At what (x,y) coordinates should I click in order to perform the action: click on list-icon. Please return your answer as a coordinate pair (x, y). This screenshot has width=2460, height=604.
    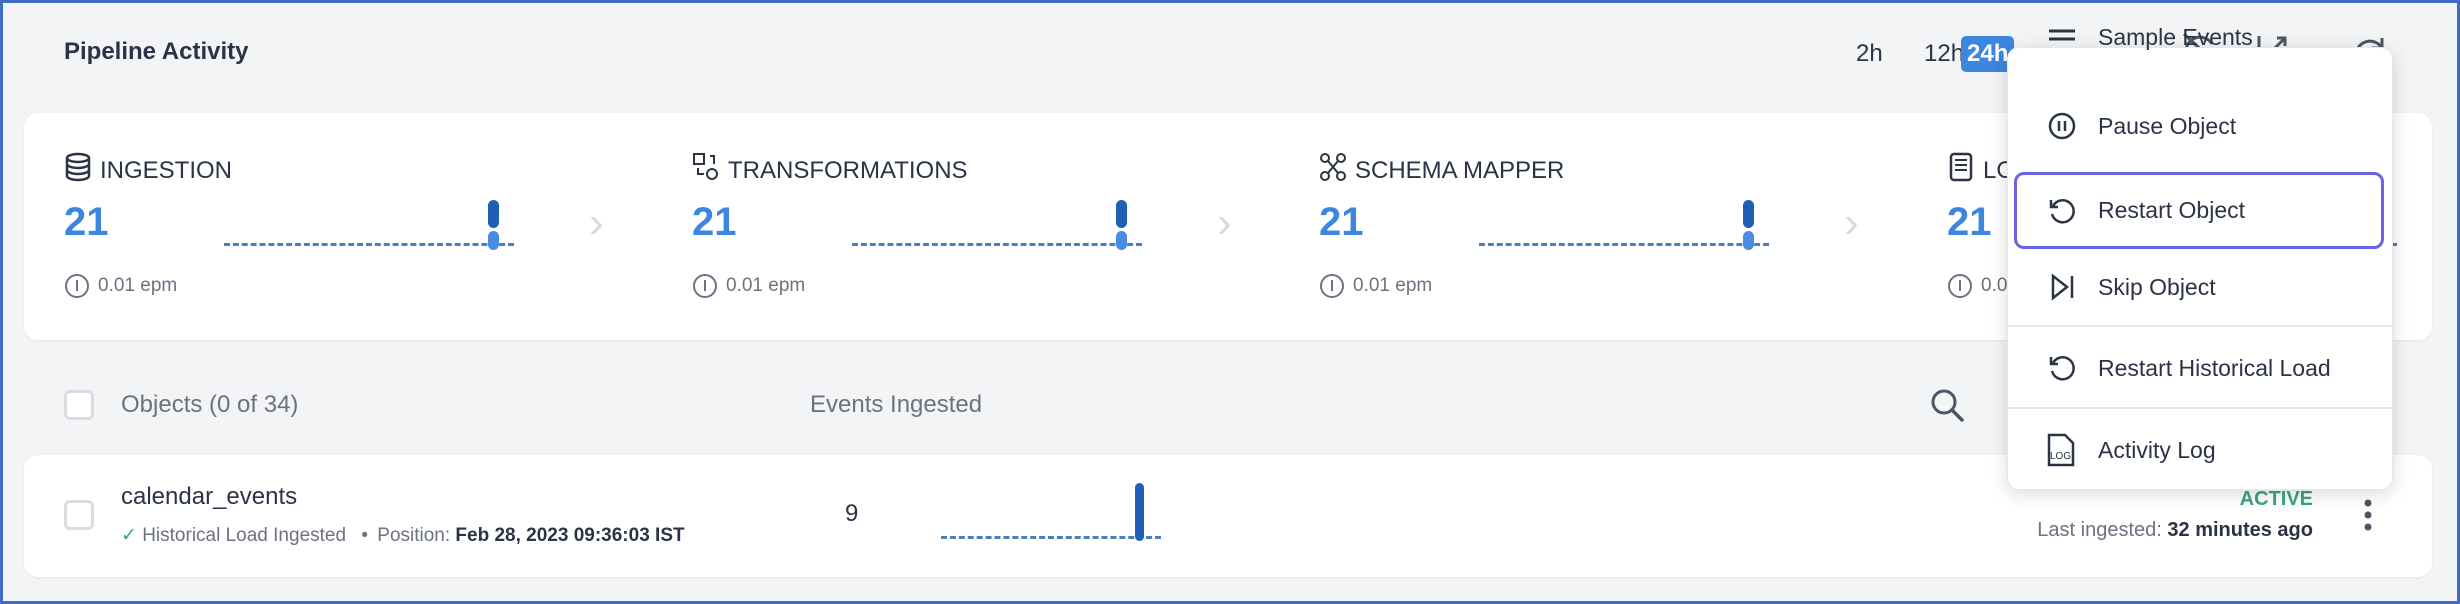
    Looking at the image, I should click on (2062, 37).